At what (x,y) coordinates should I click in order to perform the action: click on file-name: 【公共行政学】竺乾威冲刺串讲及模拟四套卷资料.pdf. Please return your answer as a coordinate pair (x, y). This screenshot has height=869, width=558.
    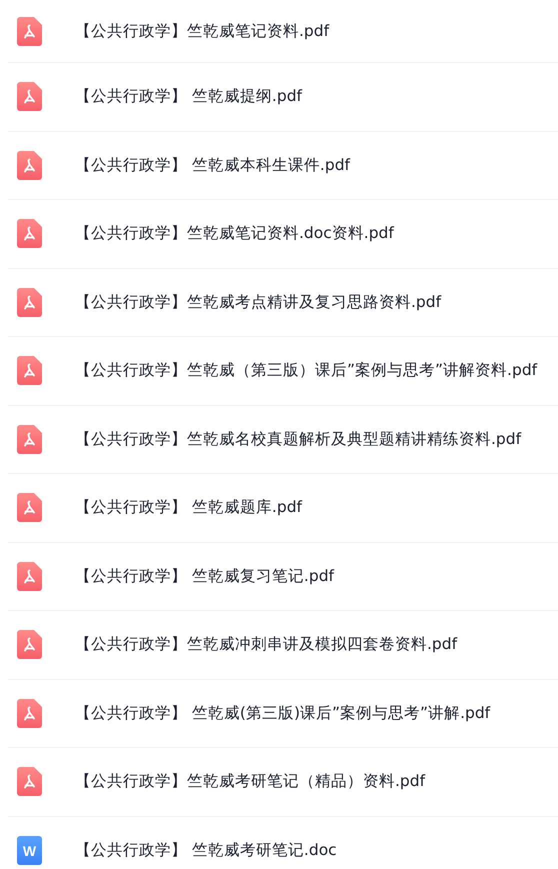
    Looking at the image, I should click on (266, 645).